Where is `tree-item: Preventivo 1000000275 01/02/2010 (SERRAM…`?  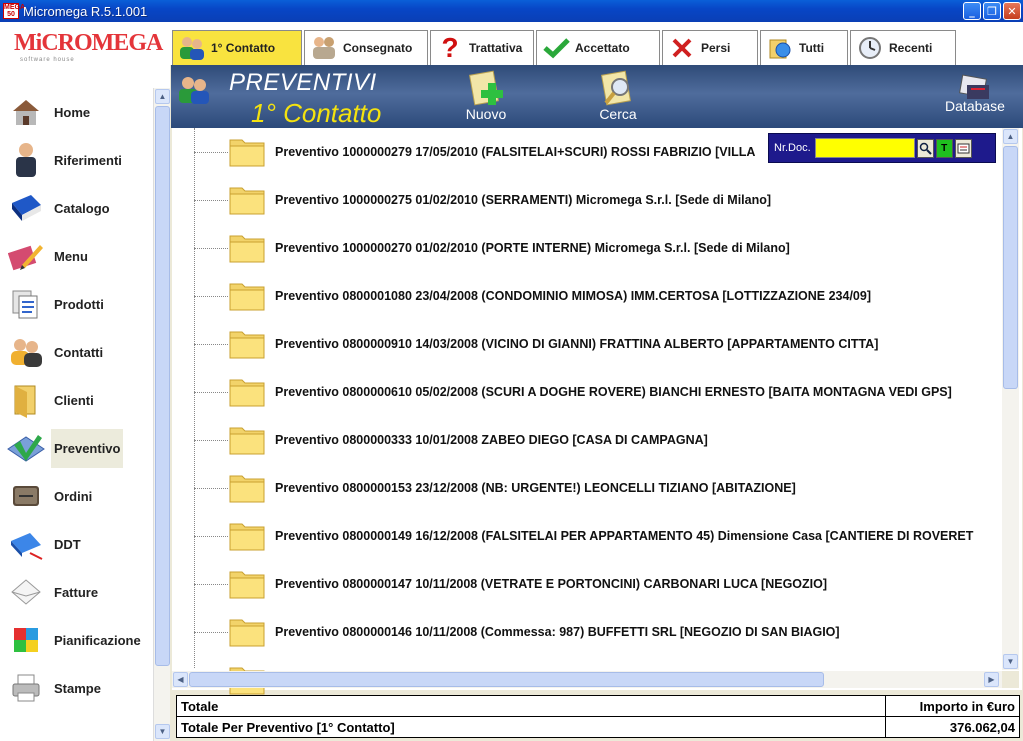 tree-item: Preventivo 1000000275 01/02/2010 (SERRAM… is located at coordinates (587, 200).